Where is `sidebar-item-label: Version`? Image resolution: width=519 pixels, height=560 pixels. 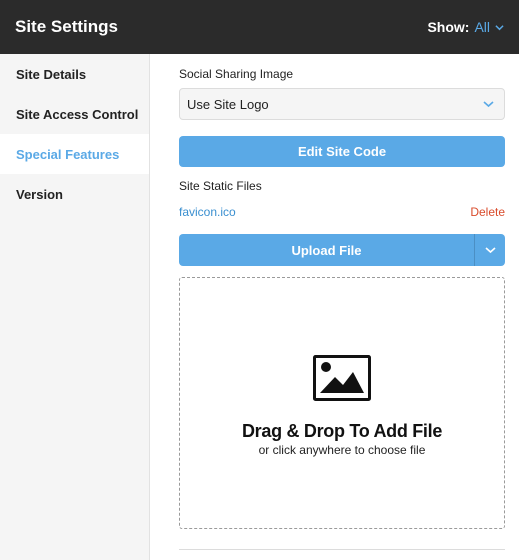
sidebar-item-label: Version is located at coordinates (39, 194).